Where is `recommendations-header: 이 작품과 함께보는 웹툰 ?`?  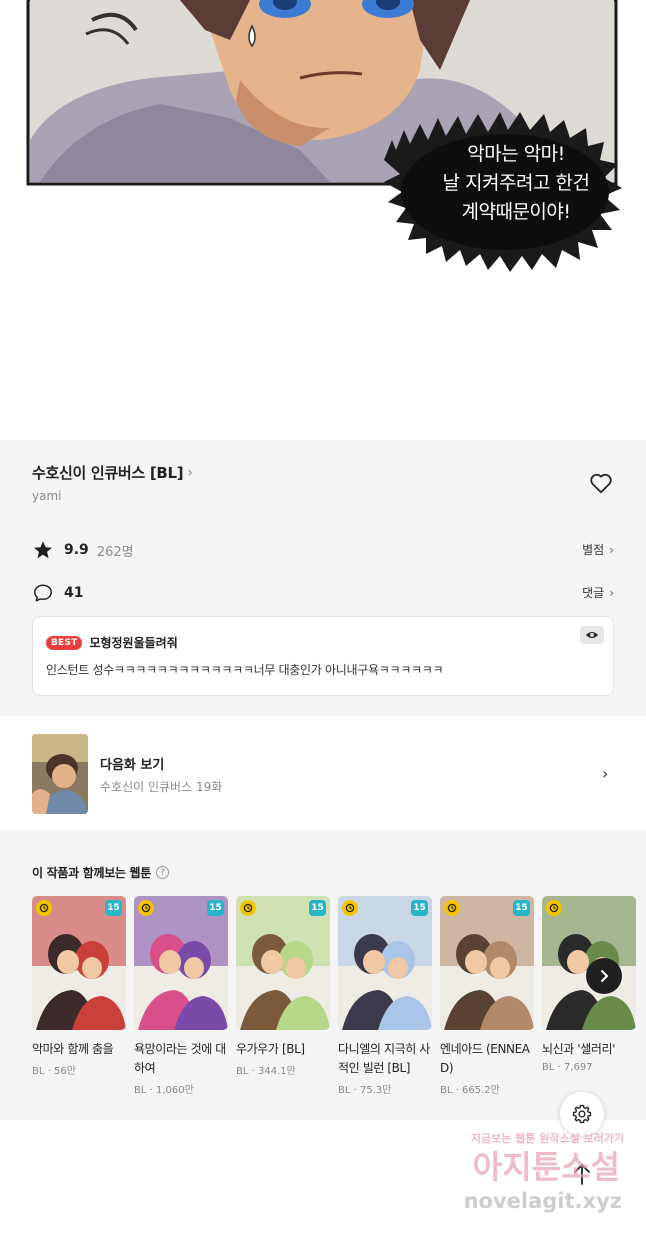
recommendations-header: 이 작품과 함께보는 웹툰 ? is located at coordinates (101, 872).